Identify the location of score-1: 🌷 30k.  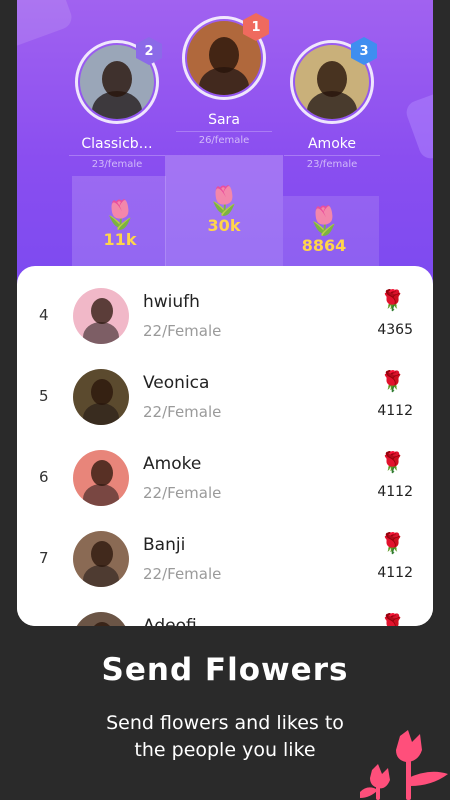
(224, 210).